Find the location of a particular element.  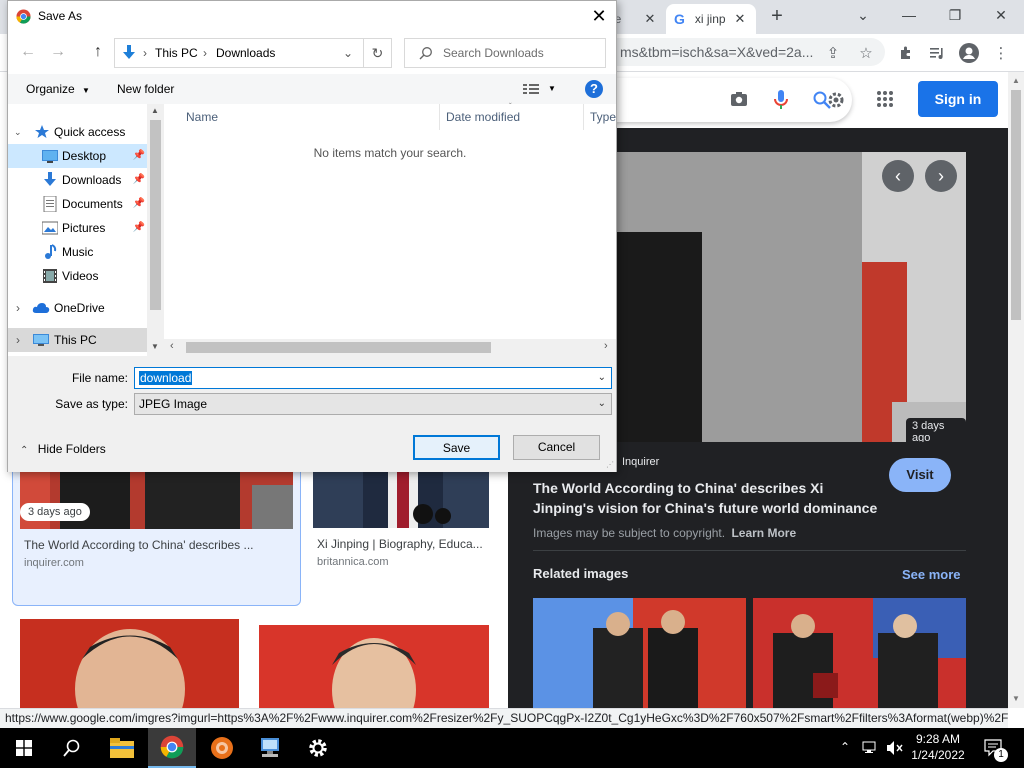

downloads-icon is located at coordinates (50, 180).